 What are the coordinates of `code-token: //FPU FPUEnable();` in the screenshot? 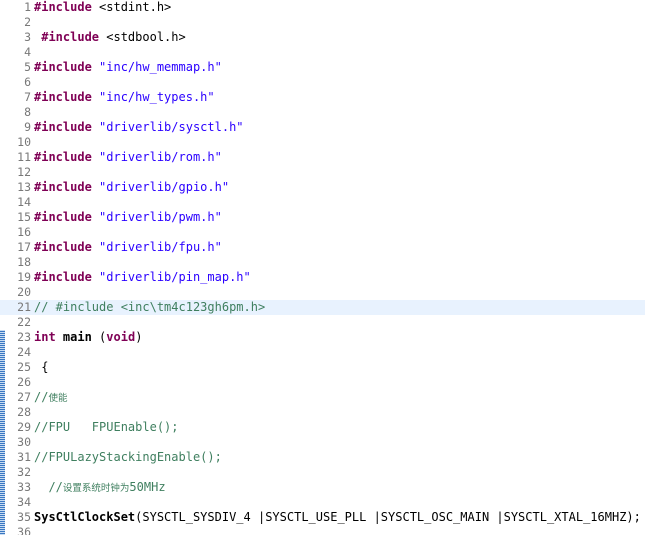 It's located at (106, 427).